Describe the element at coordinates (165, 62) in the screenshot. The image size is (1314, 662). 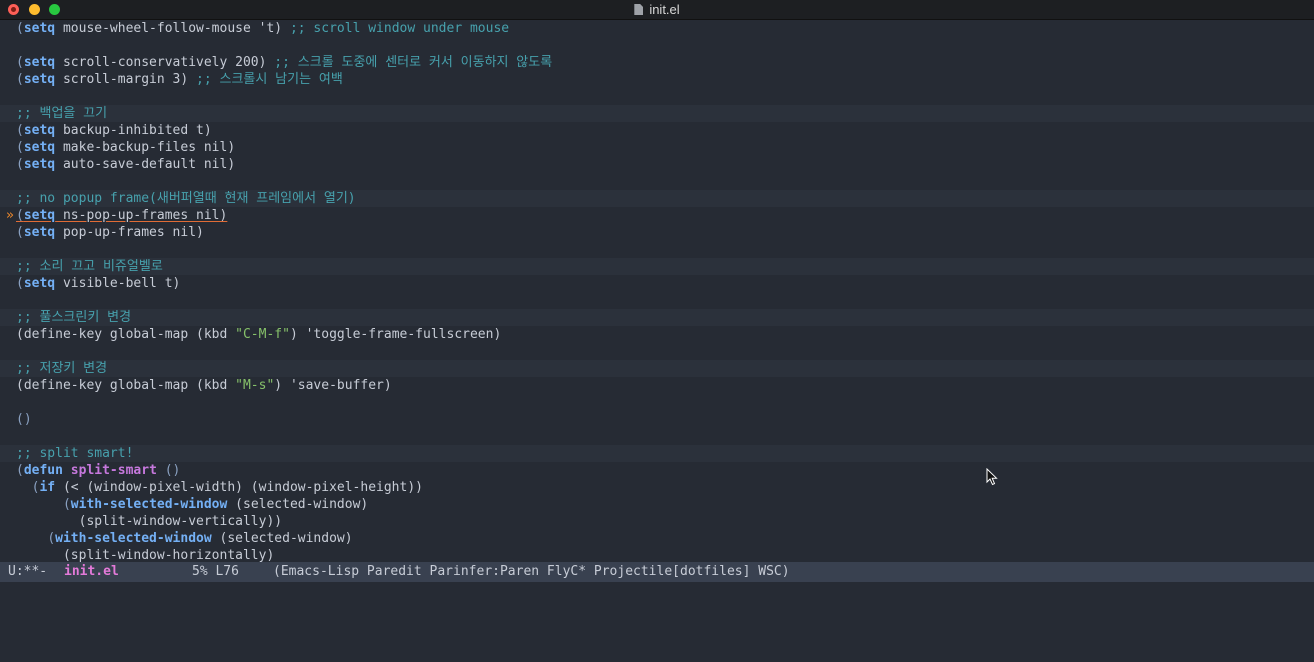
I see `code-text: scroll-conservatively 200)` at that location.